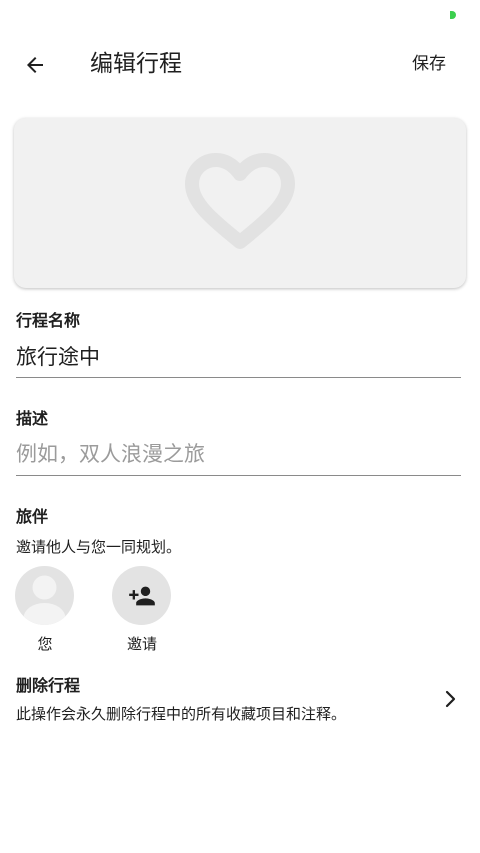  I want to click on description-label: 描述, so click(32, 418).